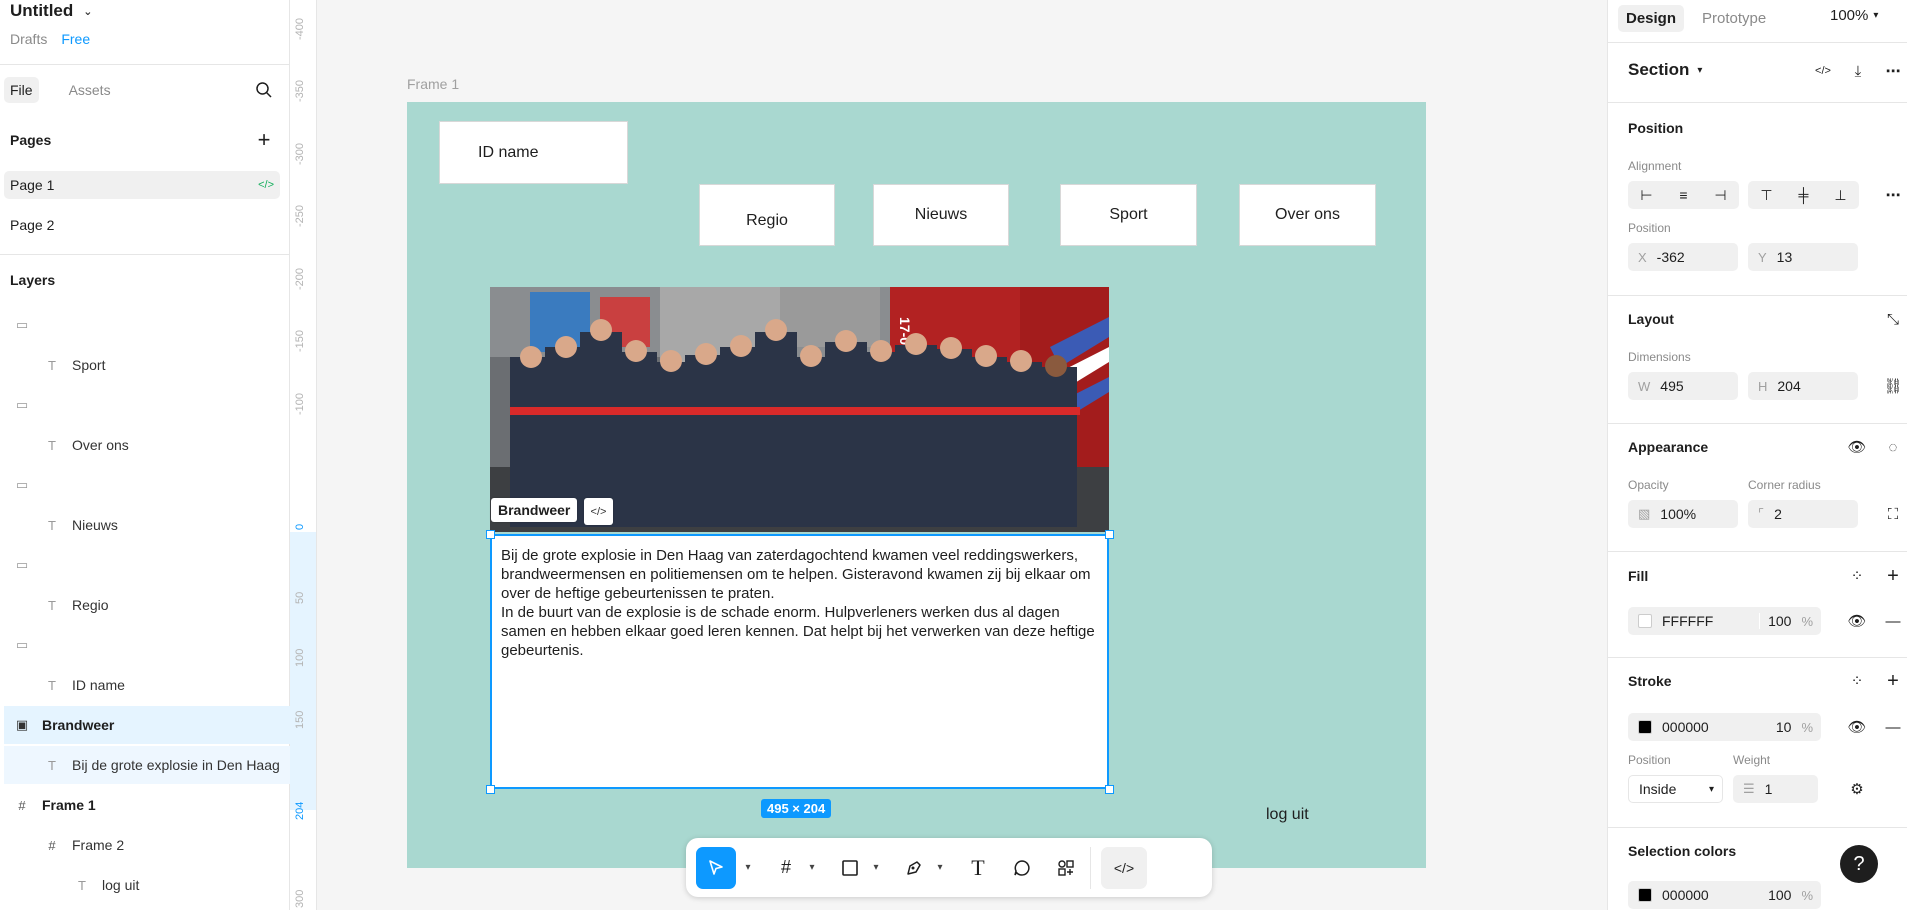  Describe the element at coordinates (1066, 868) in the screenshot. I see `actions-tool-icon` at that location.